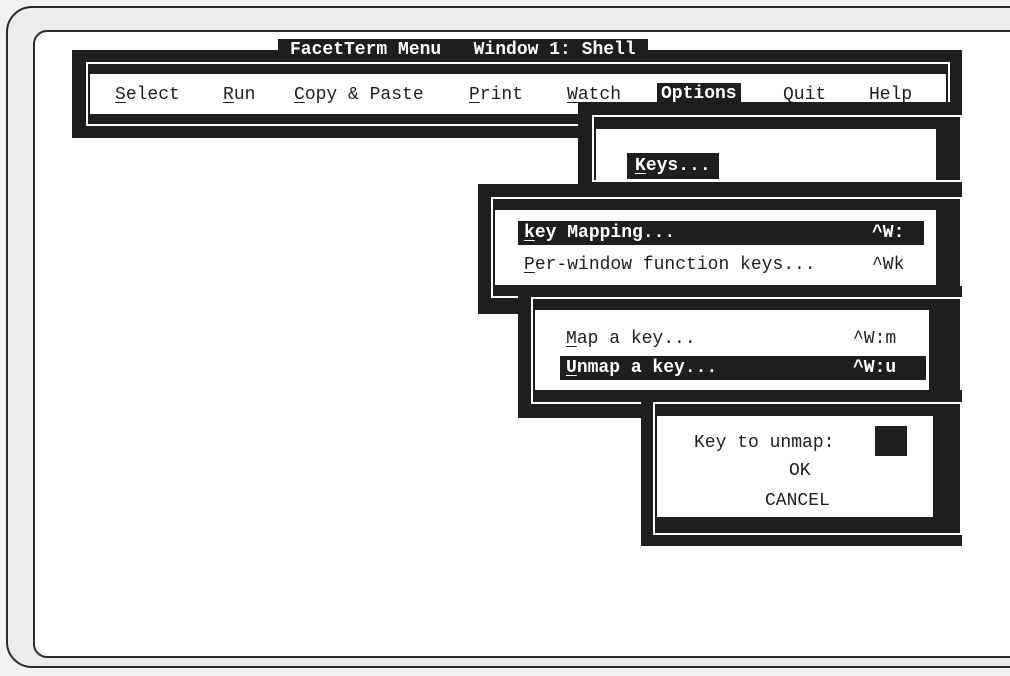 Image resolution: width=1010 pixels, height=676 pixels. I want to click on ok-button: OK, so click(800, 471).